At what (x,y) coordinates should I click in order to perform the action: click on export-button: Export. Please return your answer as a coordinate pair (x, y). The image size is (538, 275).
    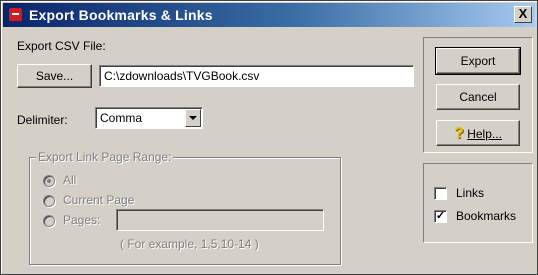
    Looking at the image, I should click on (478, 61).